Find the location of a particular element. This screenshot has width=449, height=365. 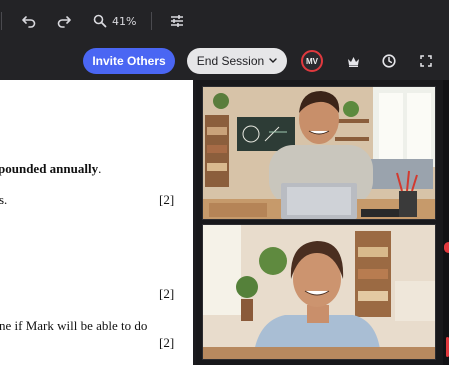

end-session-label: End Session is located at coordinates (230, 61).